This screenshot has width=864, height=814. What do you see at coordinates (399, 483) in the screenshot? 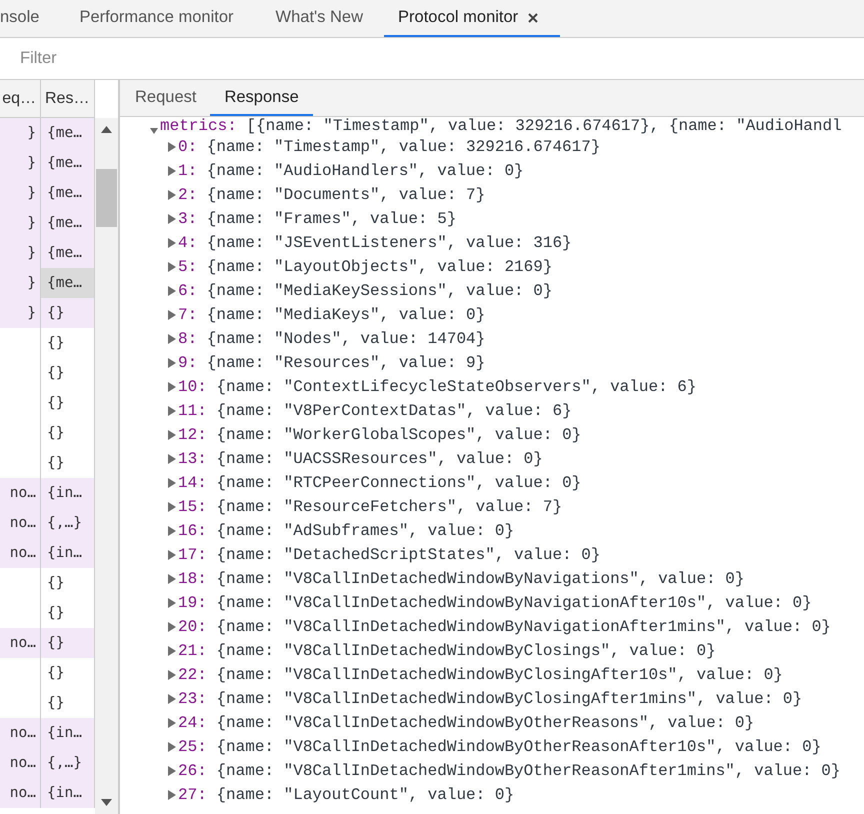
I see `property-value: {name: "RTCPeerConnections", value: 0}` at bounding box center [399, 483].